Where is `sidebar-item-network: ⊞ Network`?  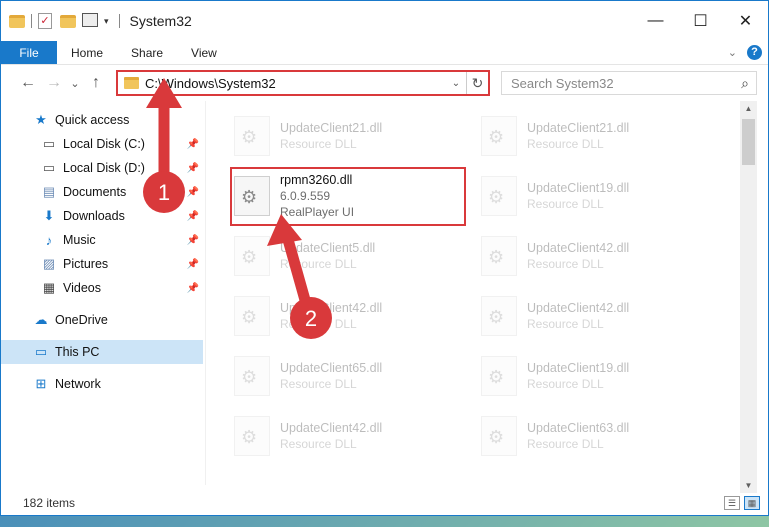 sidebar-item-network: ⊞ Network is located at coordinates (102, 384).